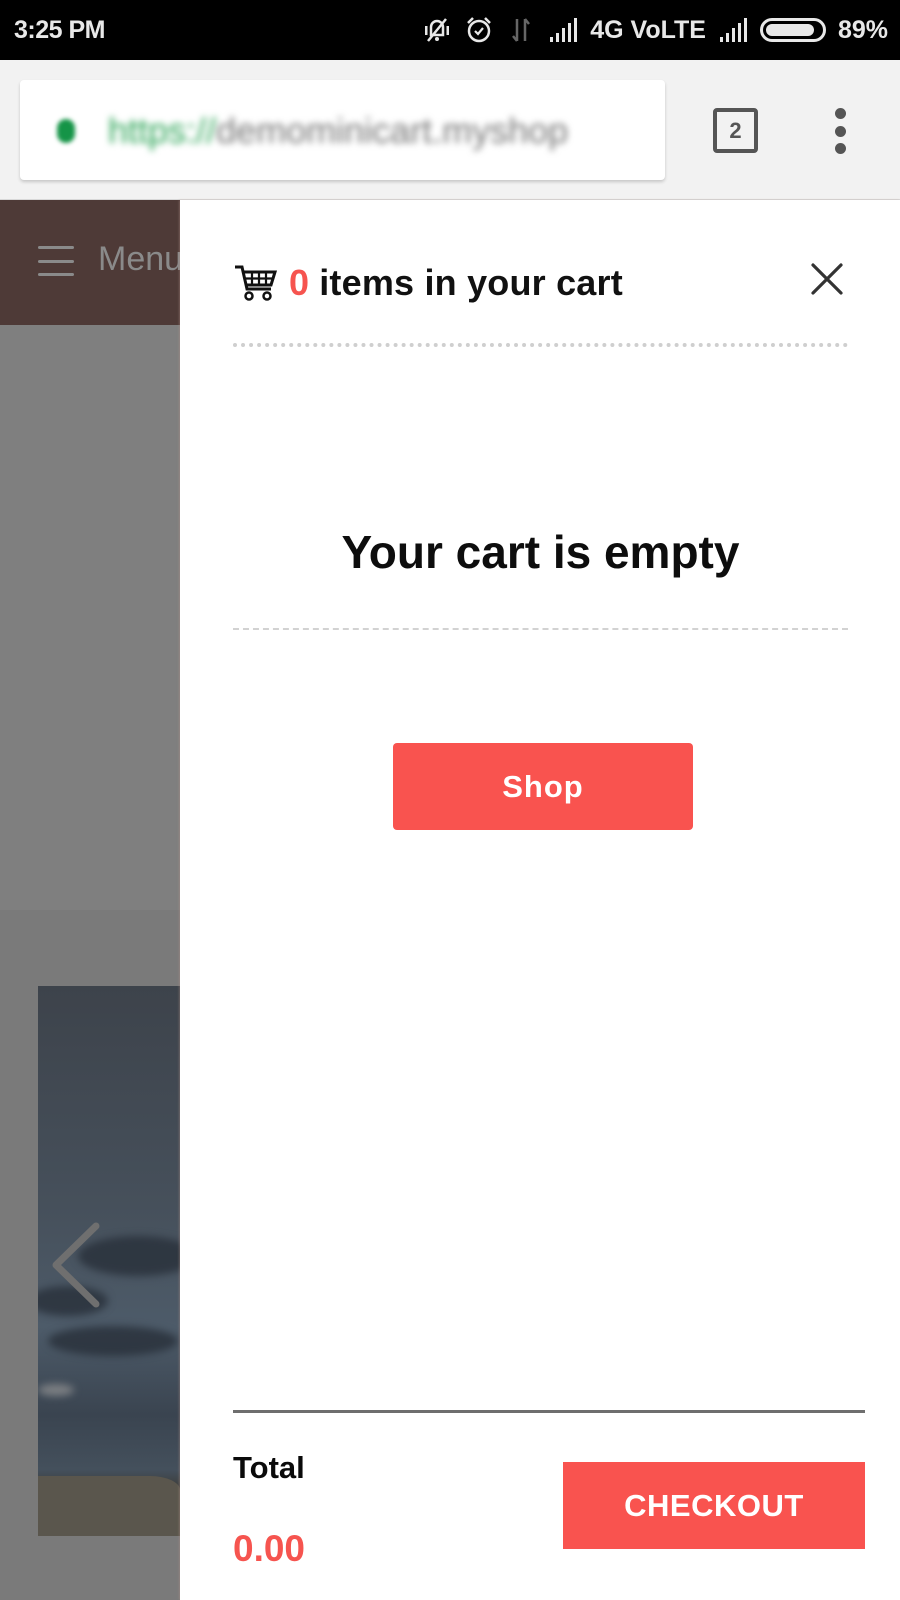 The height and width of the screenshot is (1600, 900). What do you see at coordinates (299, 282) in the screenshot?
I see `cart-item-count: 0` at bounding box center [299, 282].